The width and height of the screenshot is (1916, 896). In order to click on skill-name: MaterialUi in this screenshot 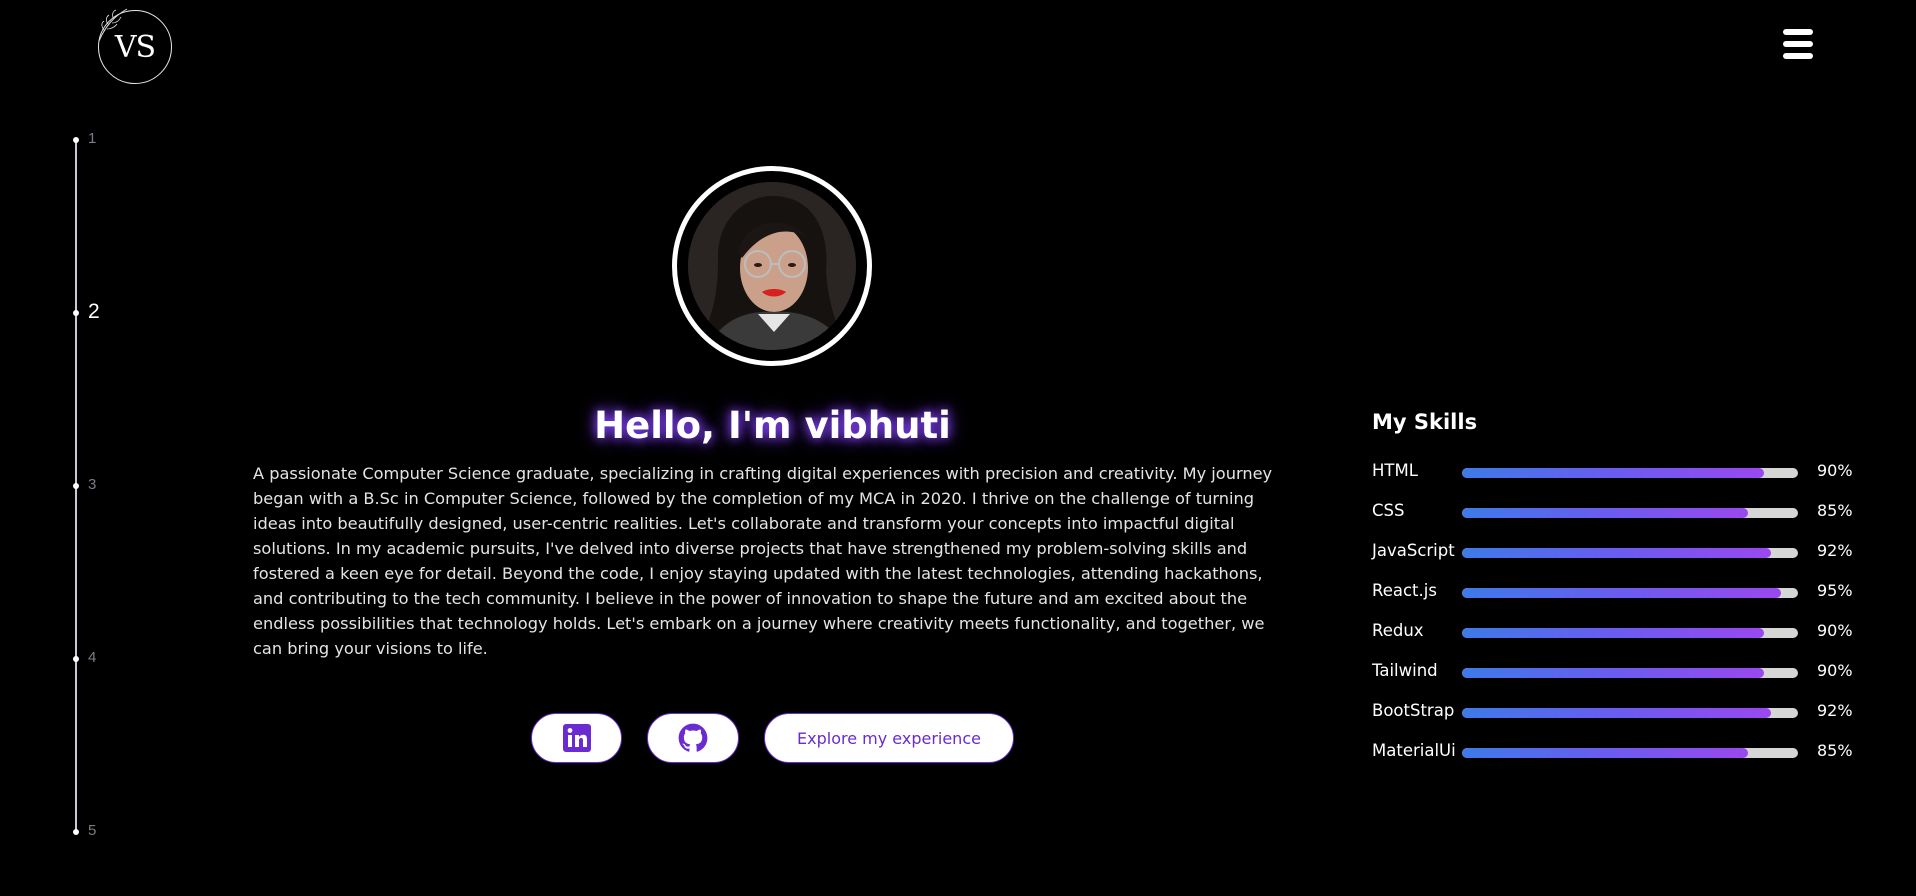, I will do `click(1414, 750)`.